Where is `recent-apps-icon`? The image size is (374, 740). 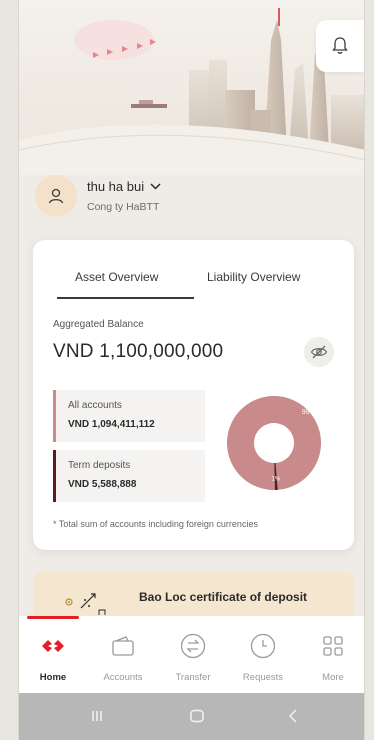
recent-apps-icon is located at coordinates (97, 716).